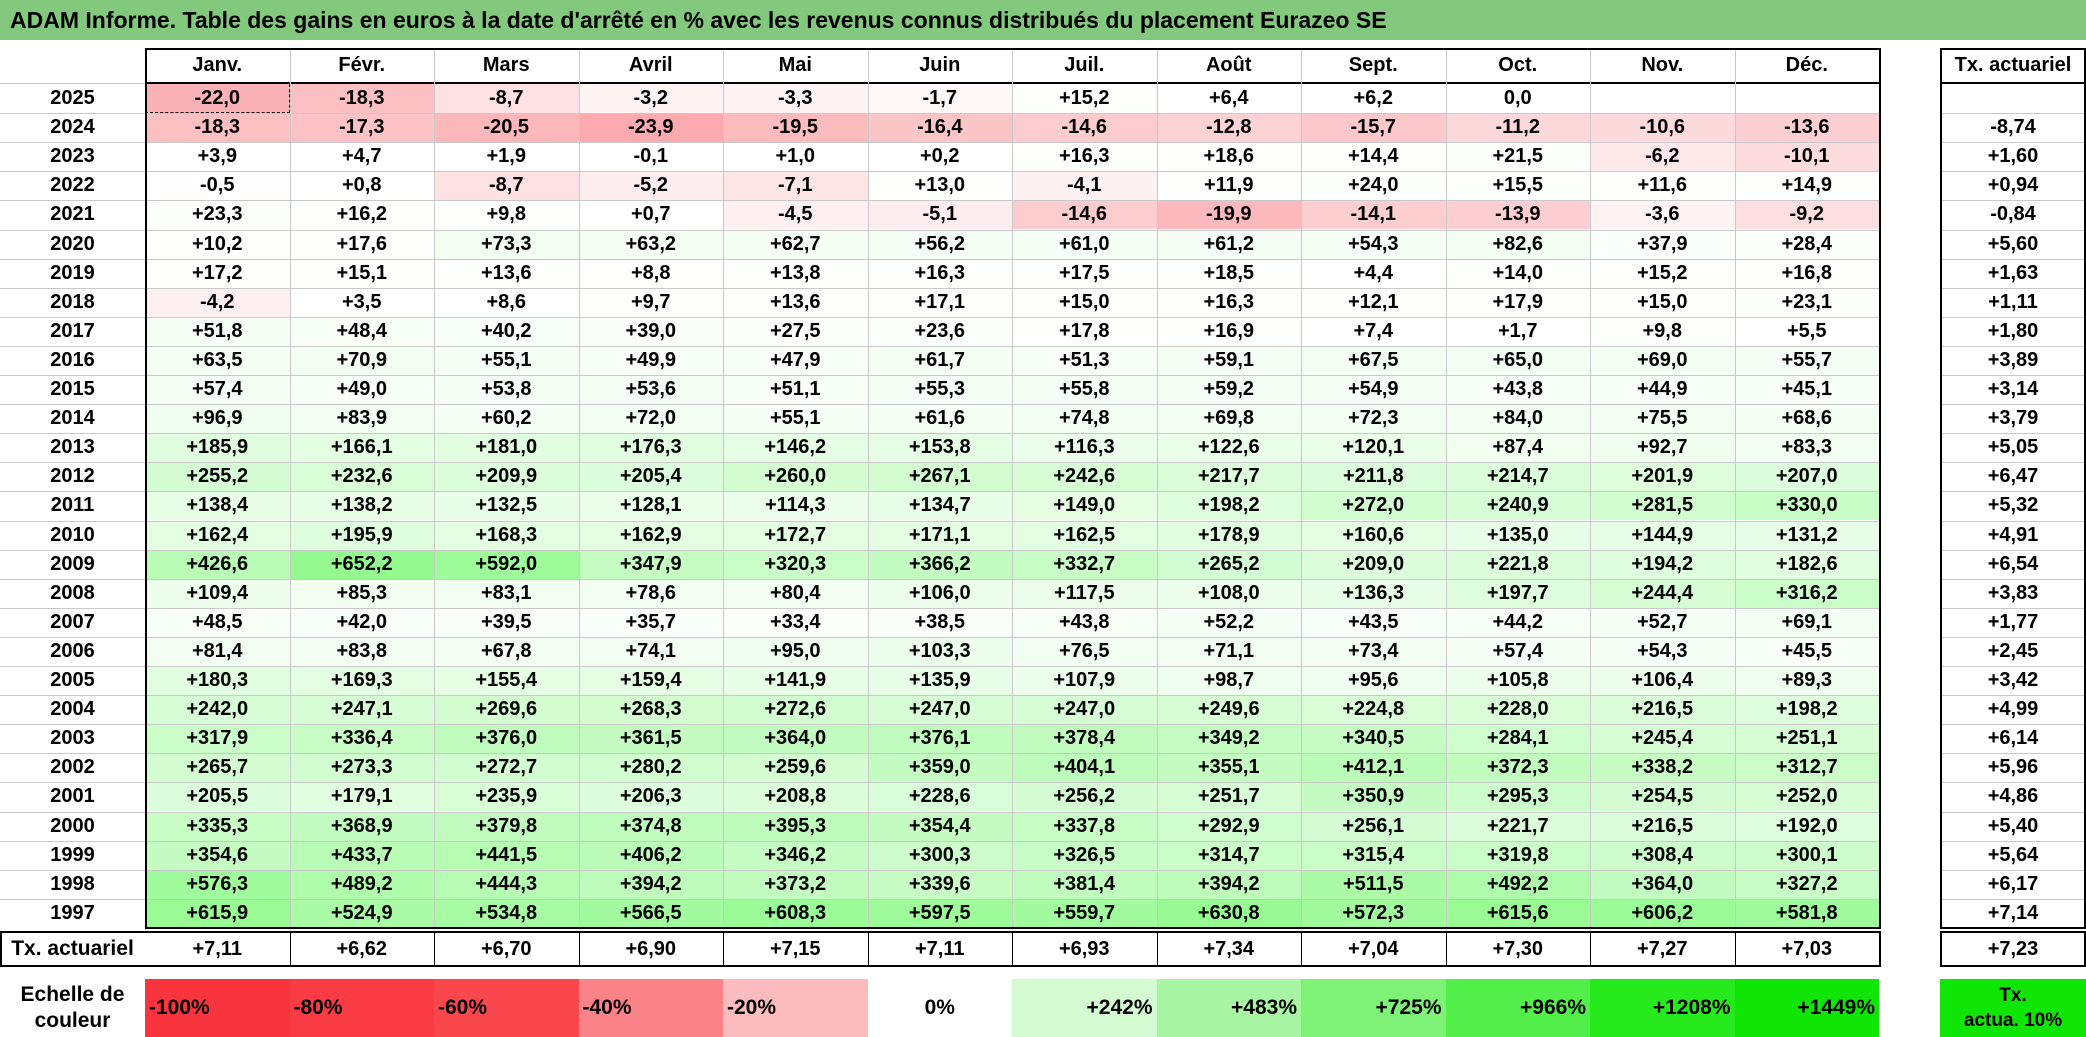  Describe the element at coordinates (1084, 419) in the screenshot. I see `table-cell: +74,8` at that location.